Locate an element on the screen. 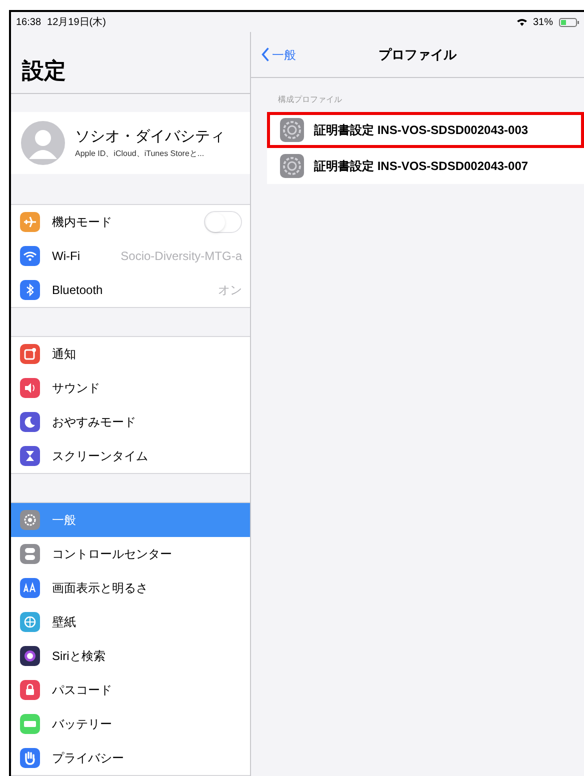  row-label: Wi-Fi is located at coordinates (66, 256).